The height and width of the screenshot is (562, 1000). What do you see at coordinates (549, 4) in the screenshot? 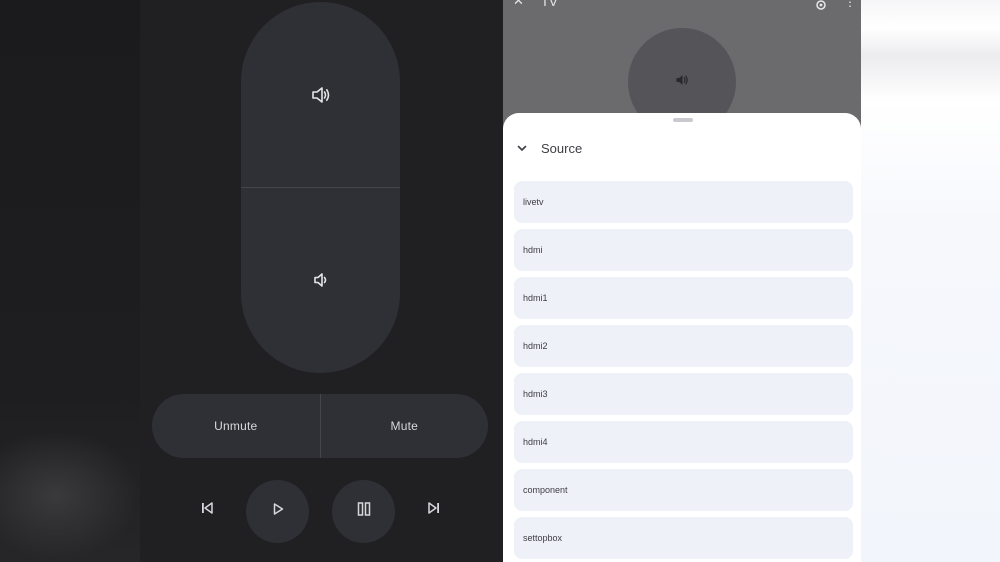
I see `app-title: TV` at bounding box center [549, 4].